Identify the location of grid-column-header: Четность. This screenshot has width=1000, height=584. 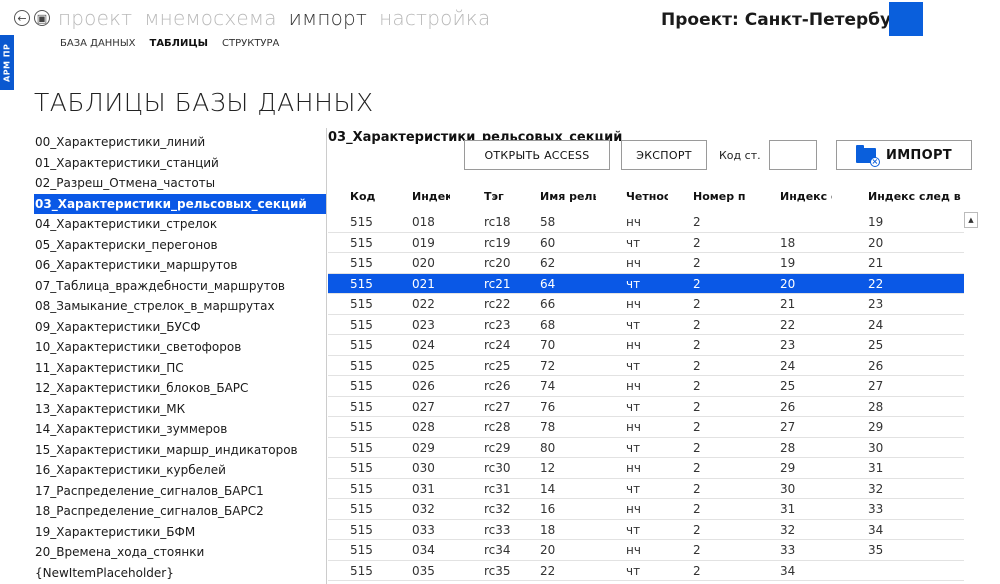
(647, 196).